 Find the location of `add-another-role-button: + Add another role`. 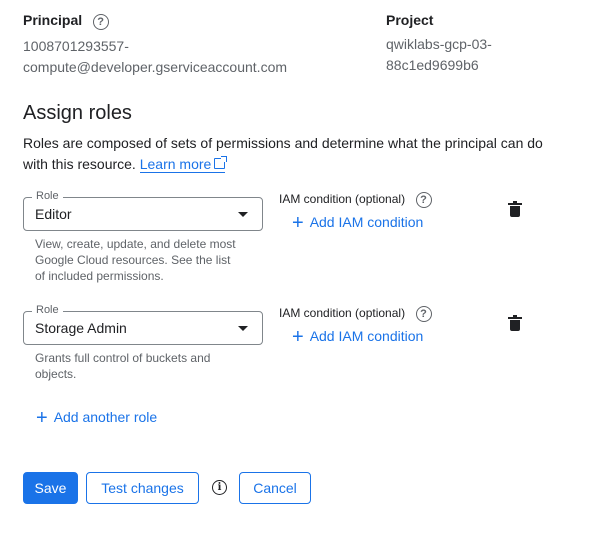

add-another-role-button: + Add another role is located at coordinates (96, 418).